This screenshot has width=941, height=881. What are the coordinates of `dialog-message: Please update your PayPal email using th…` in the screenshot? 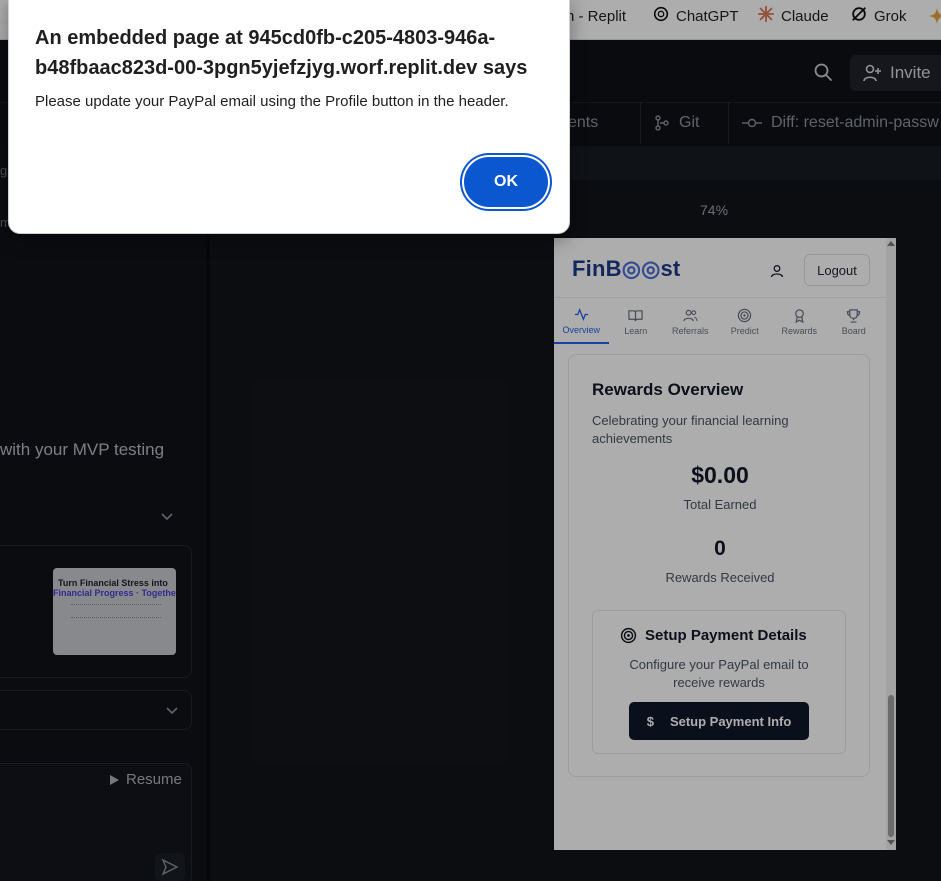 It's located at (272, 101).